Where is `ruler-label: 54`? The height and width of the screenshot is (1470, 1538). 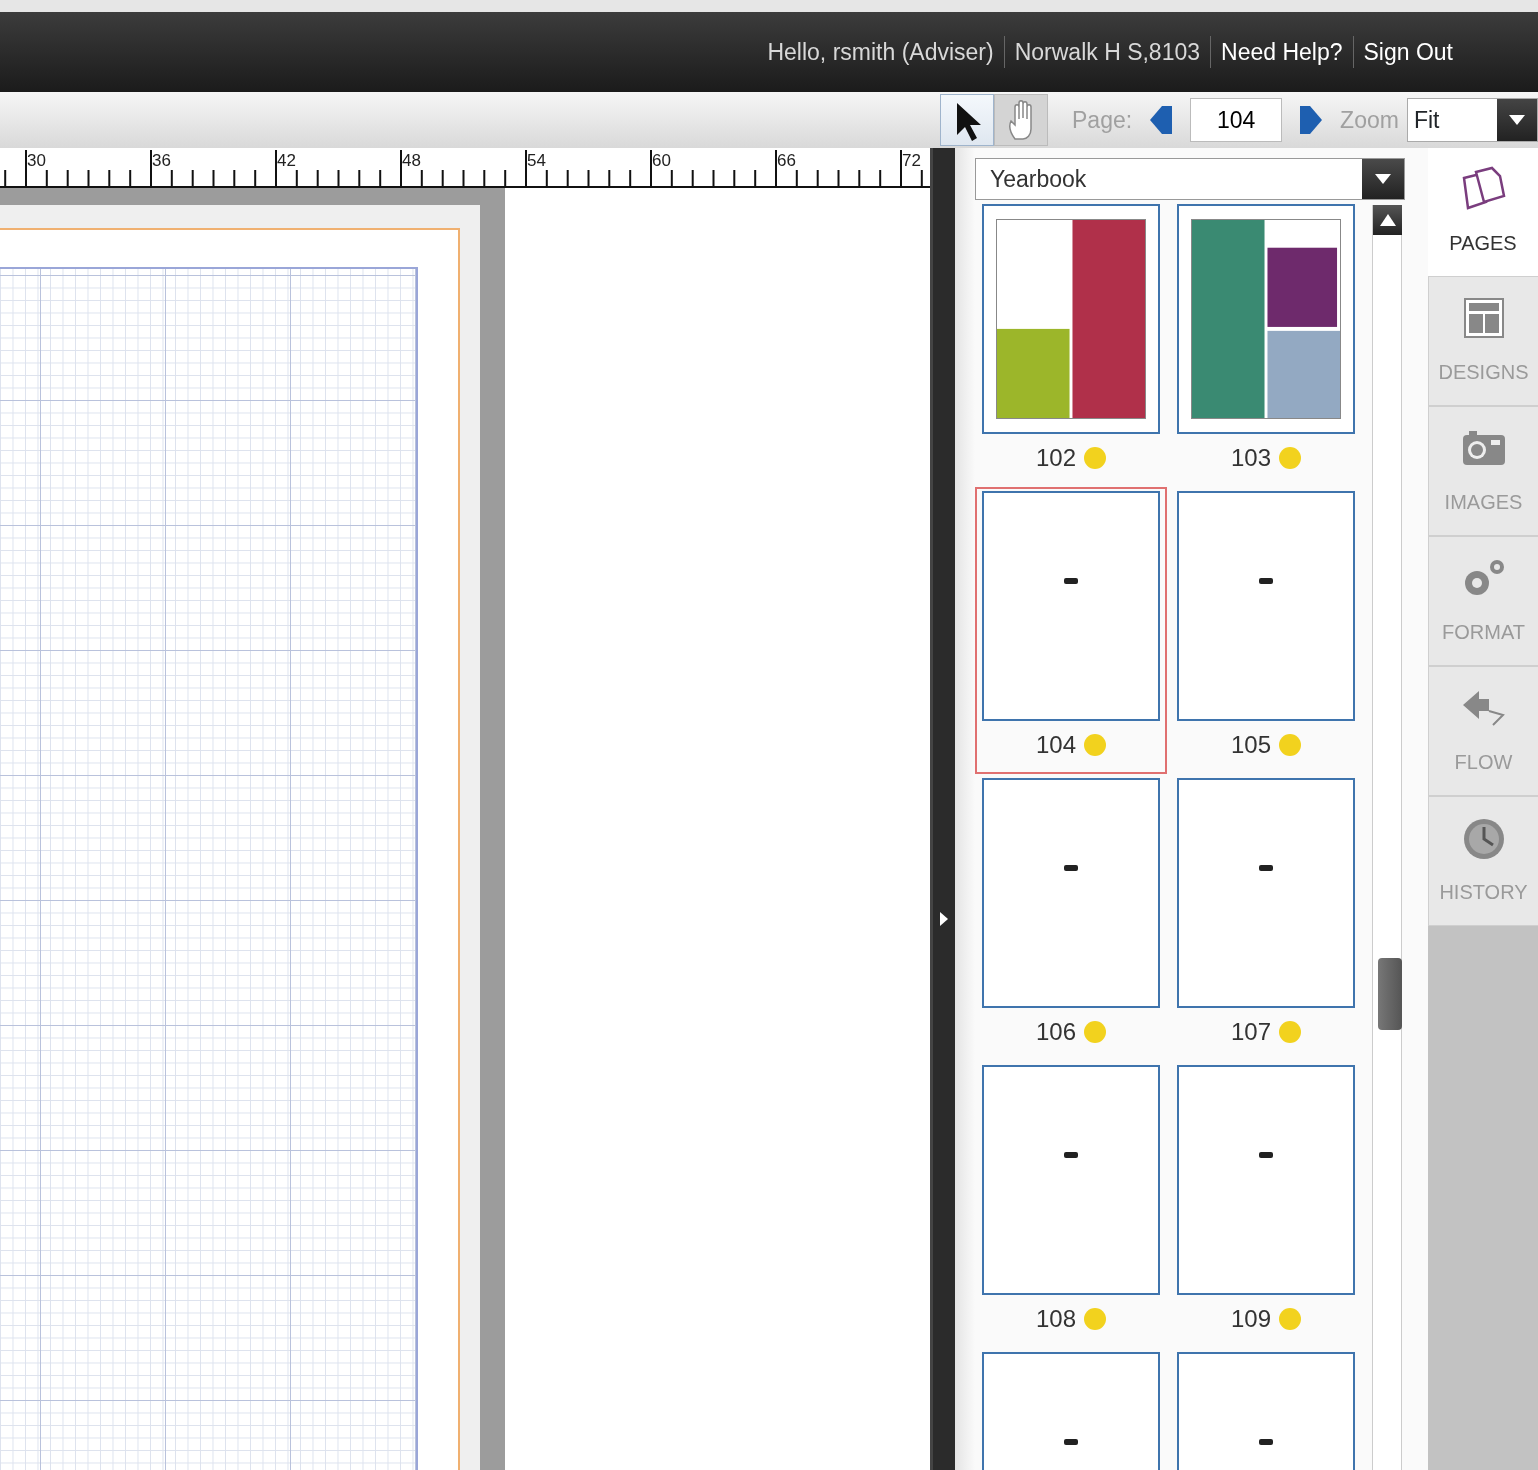 ruler-label: 54 is located at coordinates (536, 160).